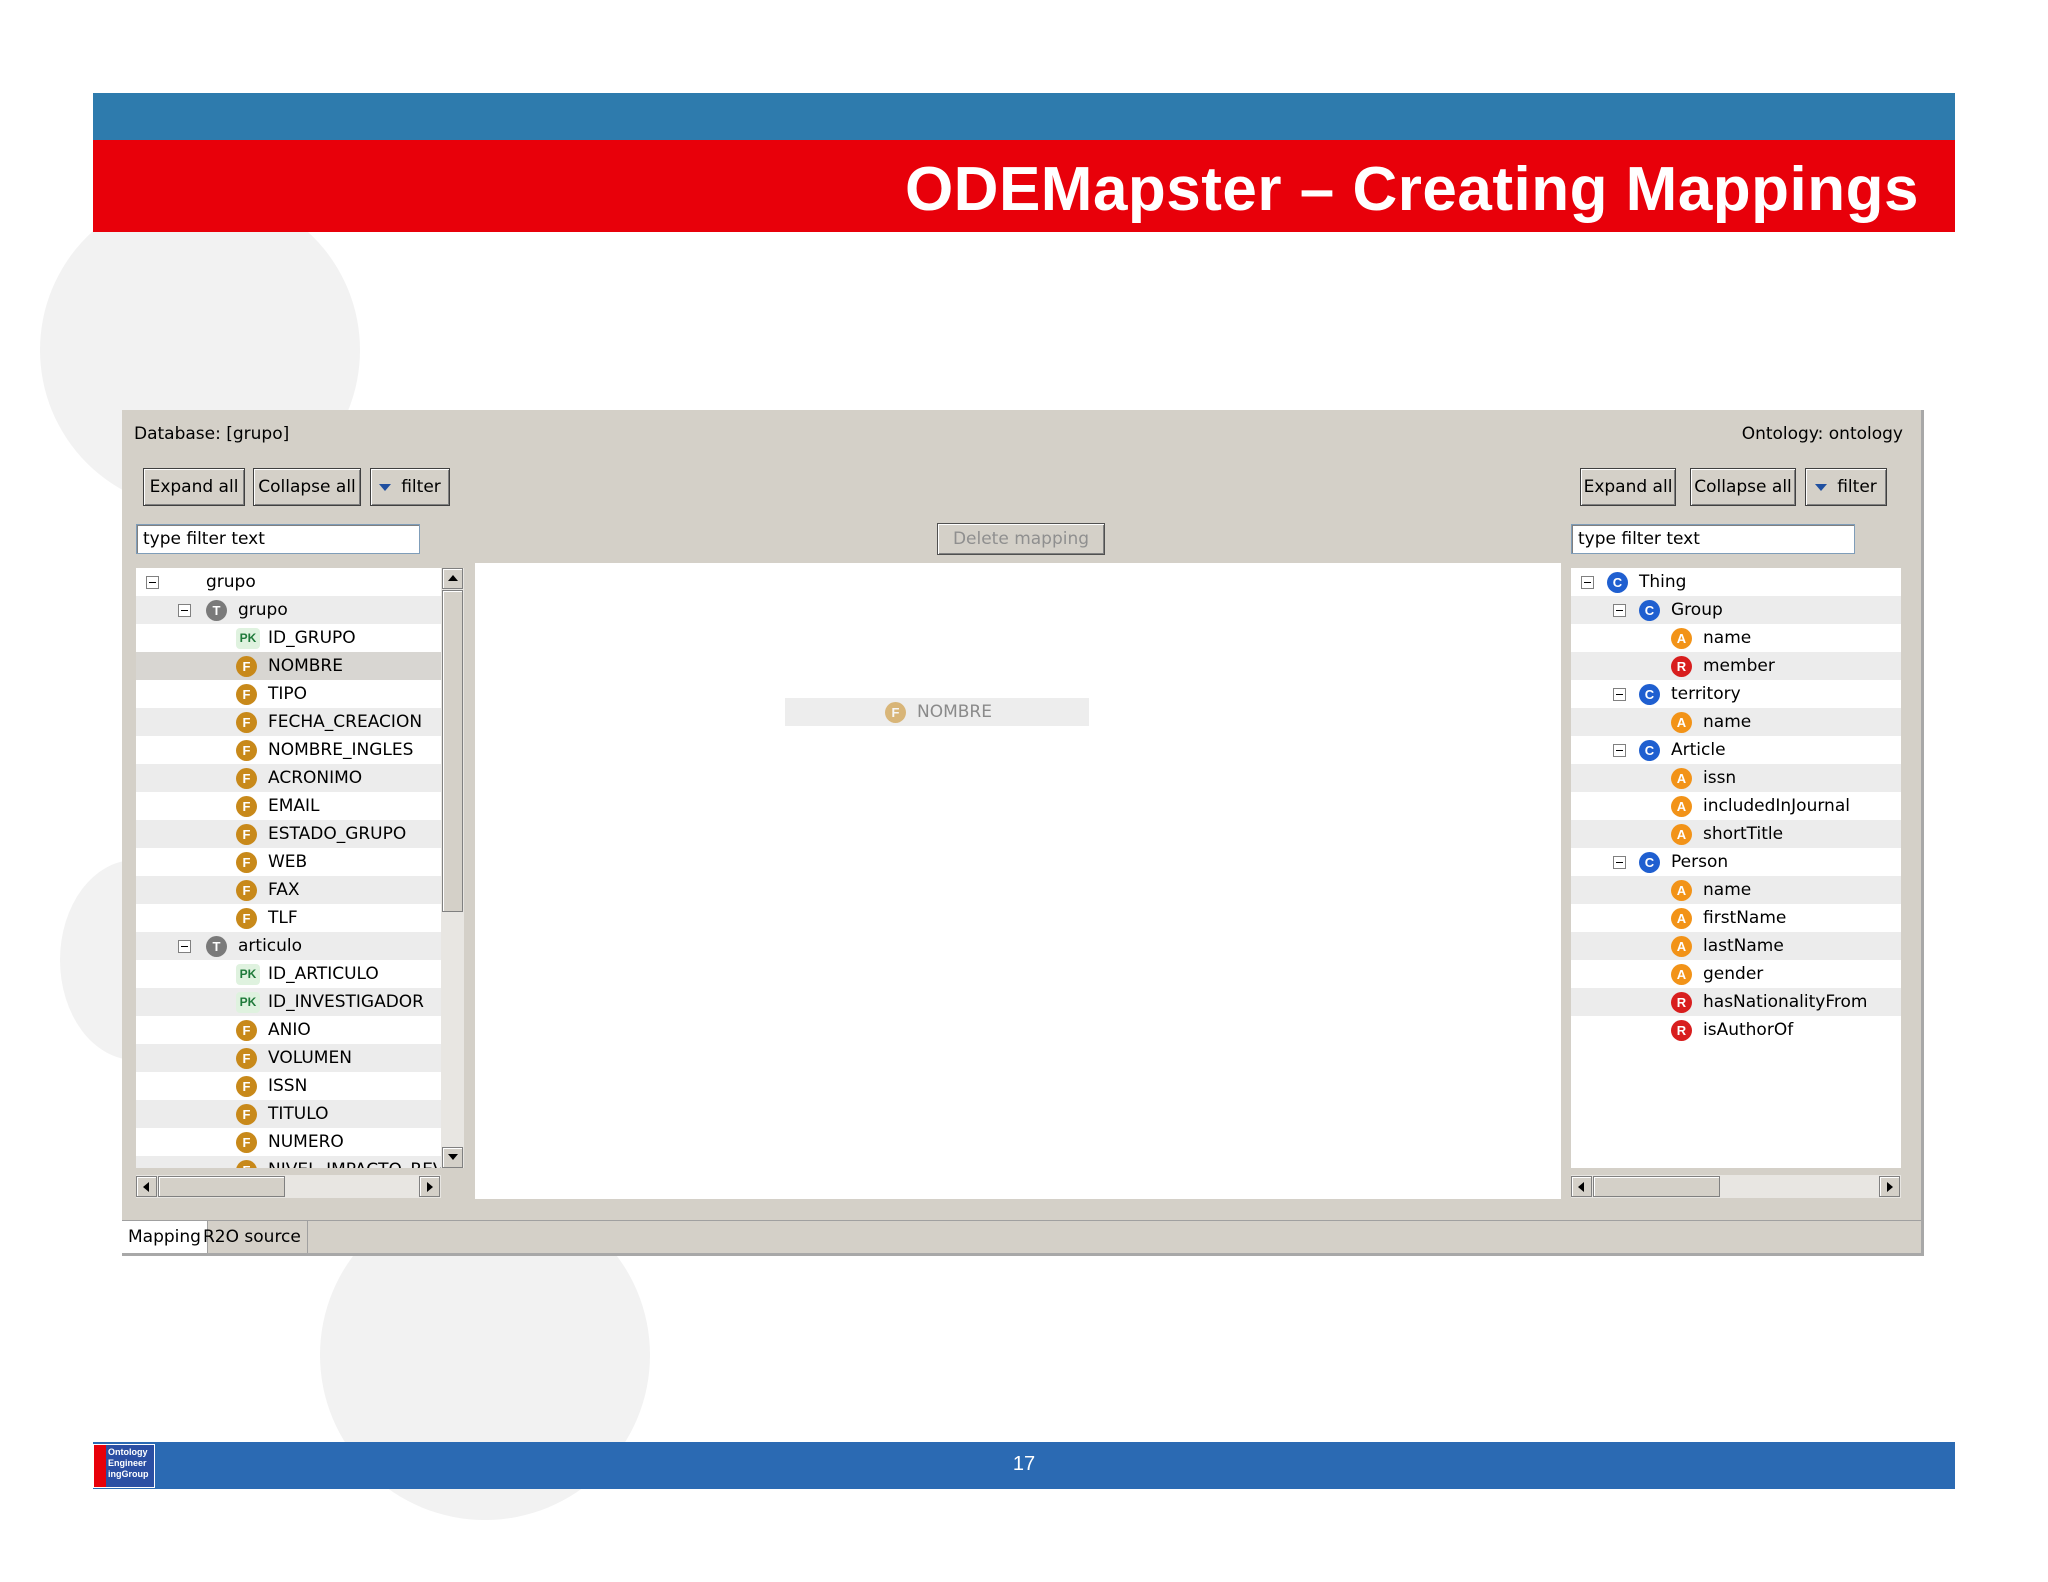 The width and height of the screenshot is (2048, 1582). I want to click on onto-filter-input: type filter text, so click(1713, 539).